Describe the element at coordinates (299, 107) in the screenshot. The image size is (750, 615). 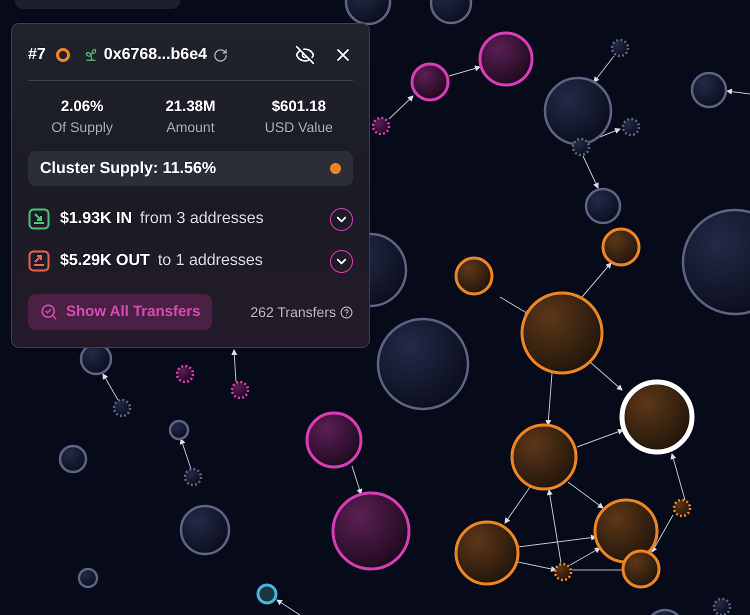
I see `stat-value: $601.18` at that location.